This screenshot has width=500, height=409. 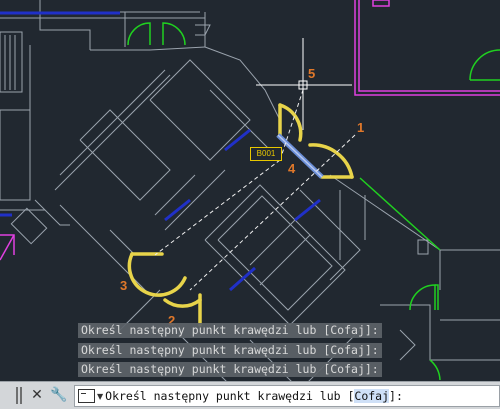 What do you see at coordinates (292, 168) in the screenshot?
I see `callout-4: 4` at bounding box center [292, 168].